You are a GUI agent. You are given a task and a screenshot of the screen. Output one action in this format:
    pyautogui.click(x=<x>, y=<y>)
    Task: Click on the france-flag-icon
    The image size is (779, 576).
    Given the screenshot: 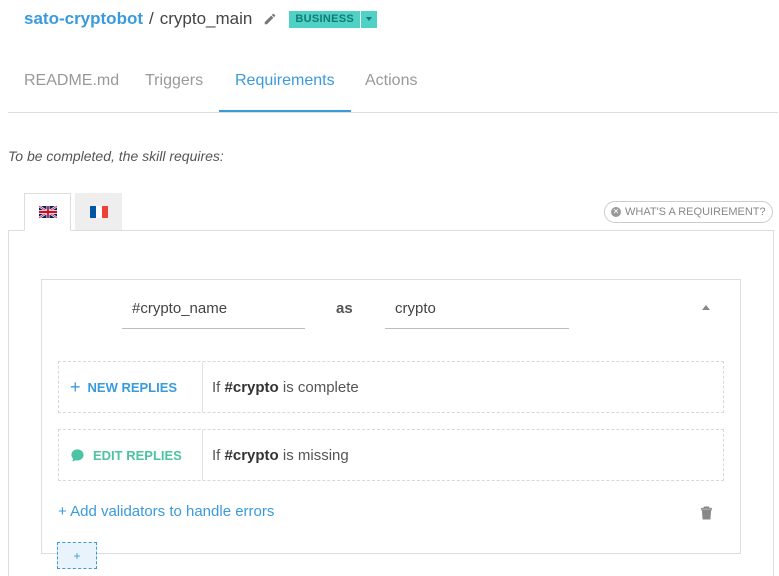 What is the action you would take?
    pyautogui.click(x=98, y=212)
    